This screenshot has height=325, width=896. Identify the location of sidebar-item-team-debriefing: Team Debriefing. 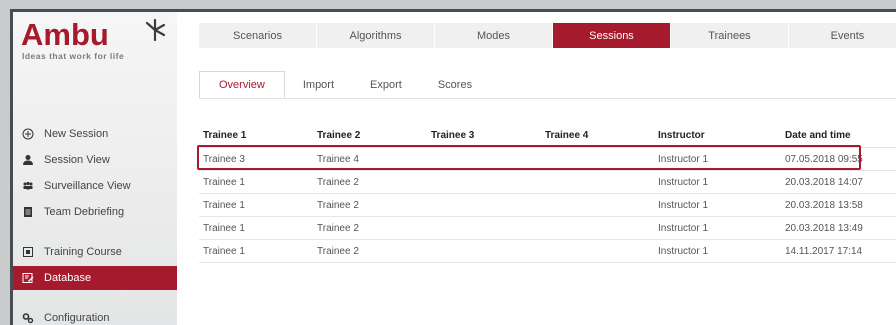
(95, 212).